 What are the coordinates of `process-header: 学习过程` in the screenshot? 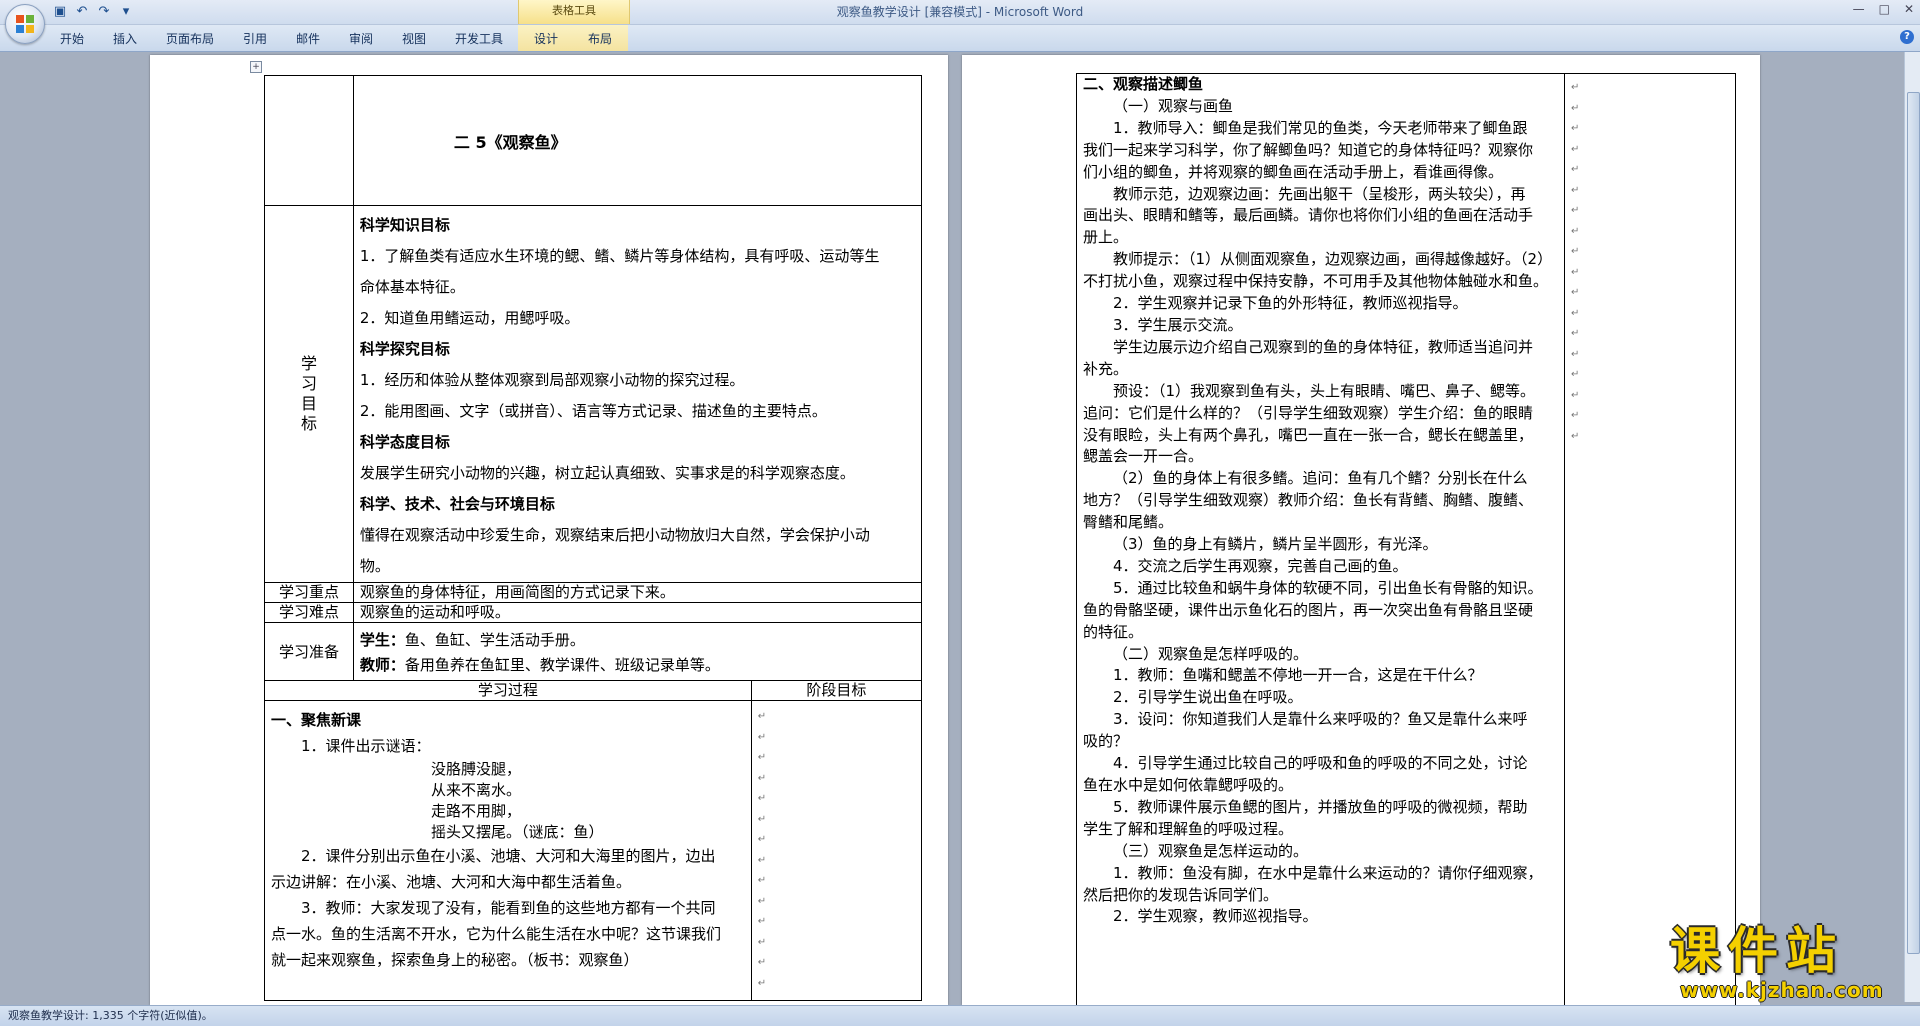 It's located at (507, 690).